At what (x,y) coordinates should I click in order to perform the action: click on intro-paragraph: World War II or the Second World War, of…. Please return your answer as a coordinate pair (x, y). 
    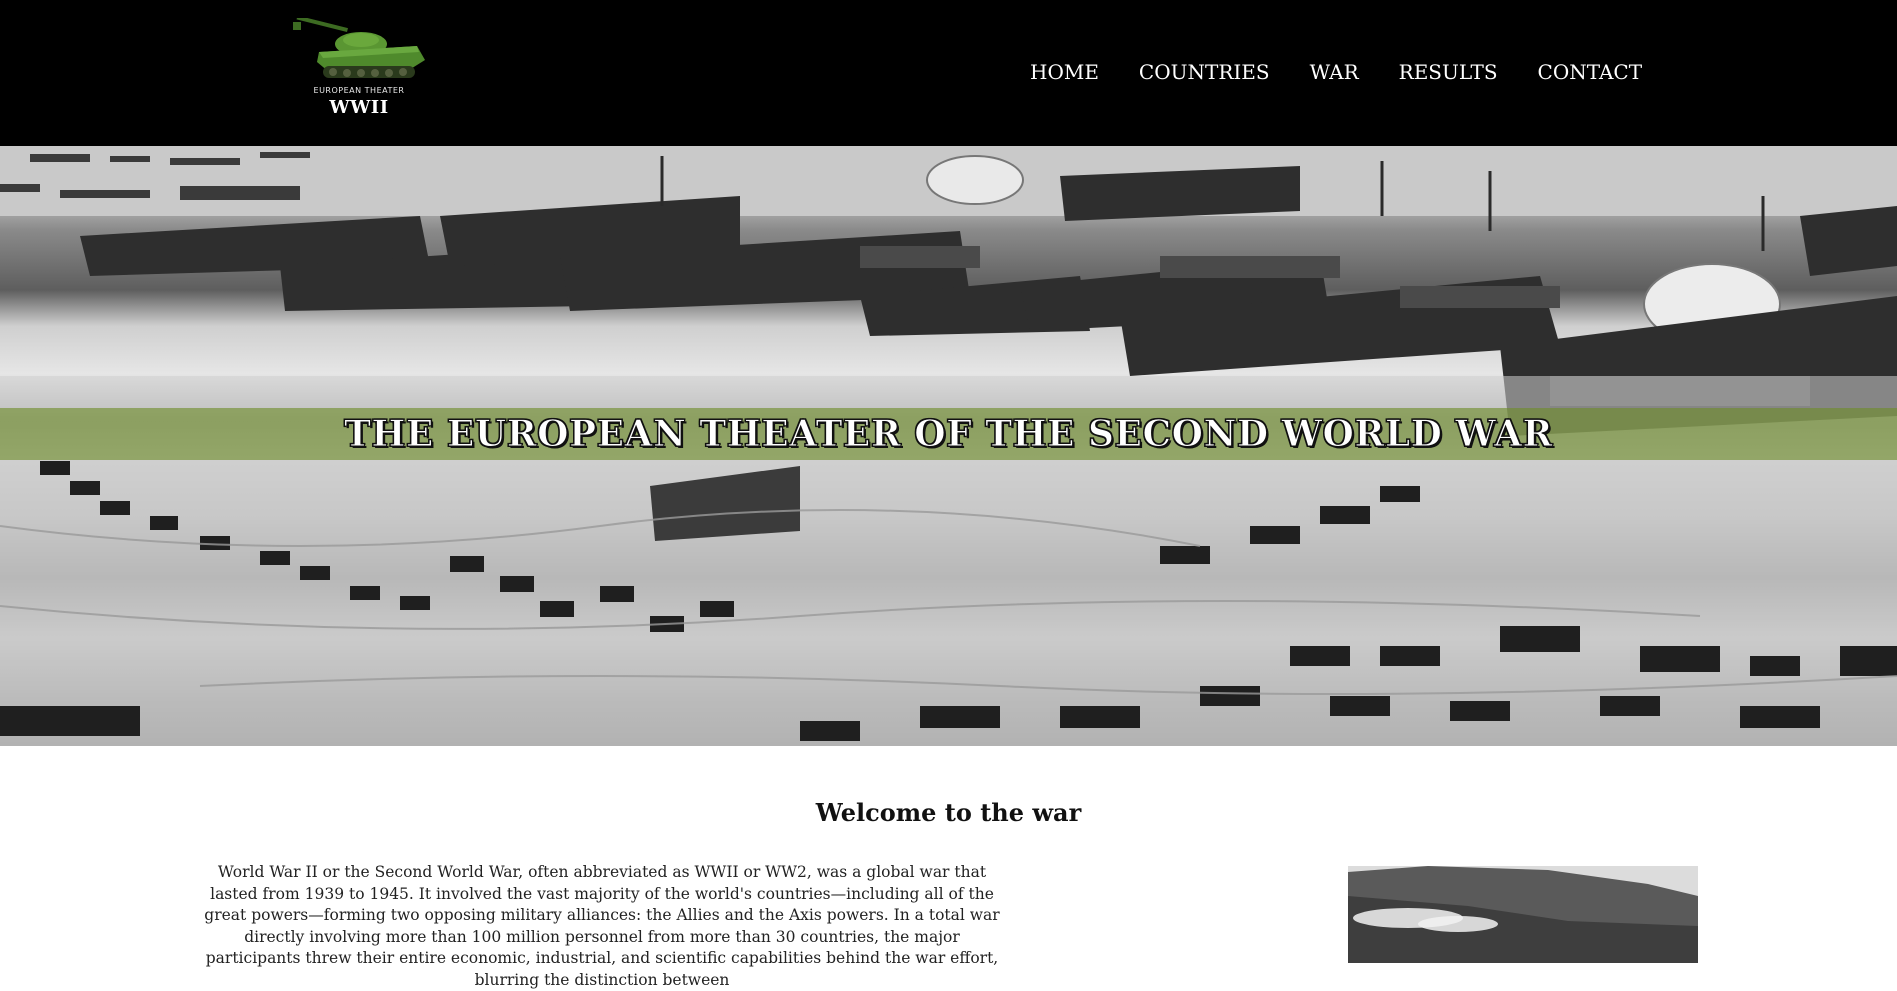
    Looking at the image, I should click on (602, 926).